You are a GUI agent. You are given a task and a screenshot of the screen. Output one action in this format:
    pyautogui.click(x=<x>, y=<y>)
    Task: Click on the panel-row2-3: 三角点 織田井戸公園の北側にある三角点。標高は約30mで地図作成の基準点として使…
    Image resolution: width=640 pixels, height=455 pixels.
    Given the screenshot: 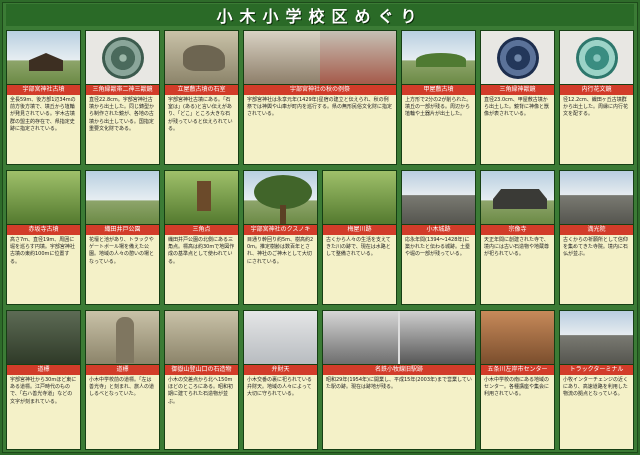 What is the action you would take?
    pyautogui.click(x=201, y=237)
    